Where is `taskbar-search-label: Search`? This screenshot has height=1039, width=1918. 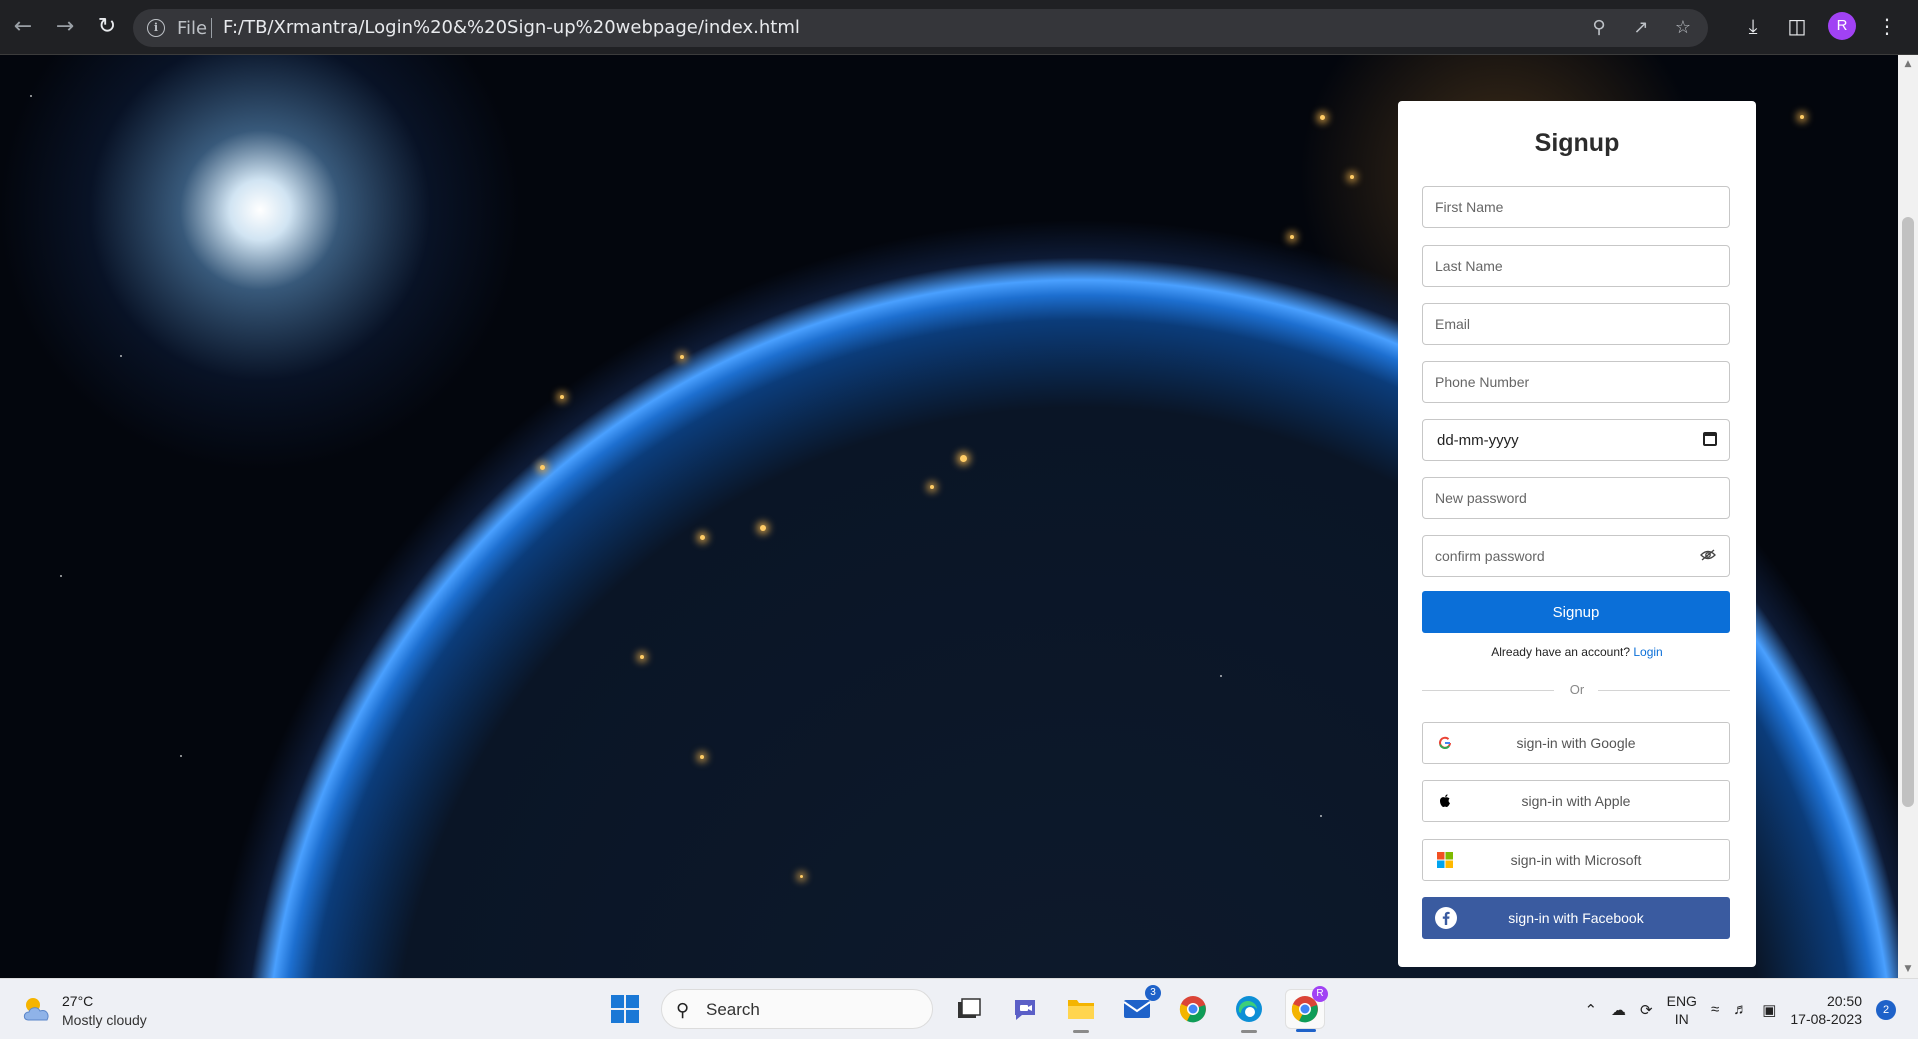 taskbar-search-label: Search is located at coordinates (733, 1009).